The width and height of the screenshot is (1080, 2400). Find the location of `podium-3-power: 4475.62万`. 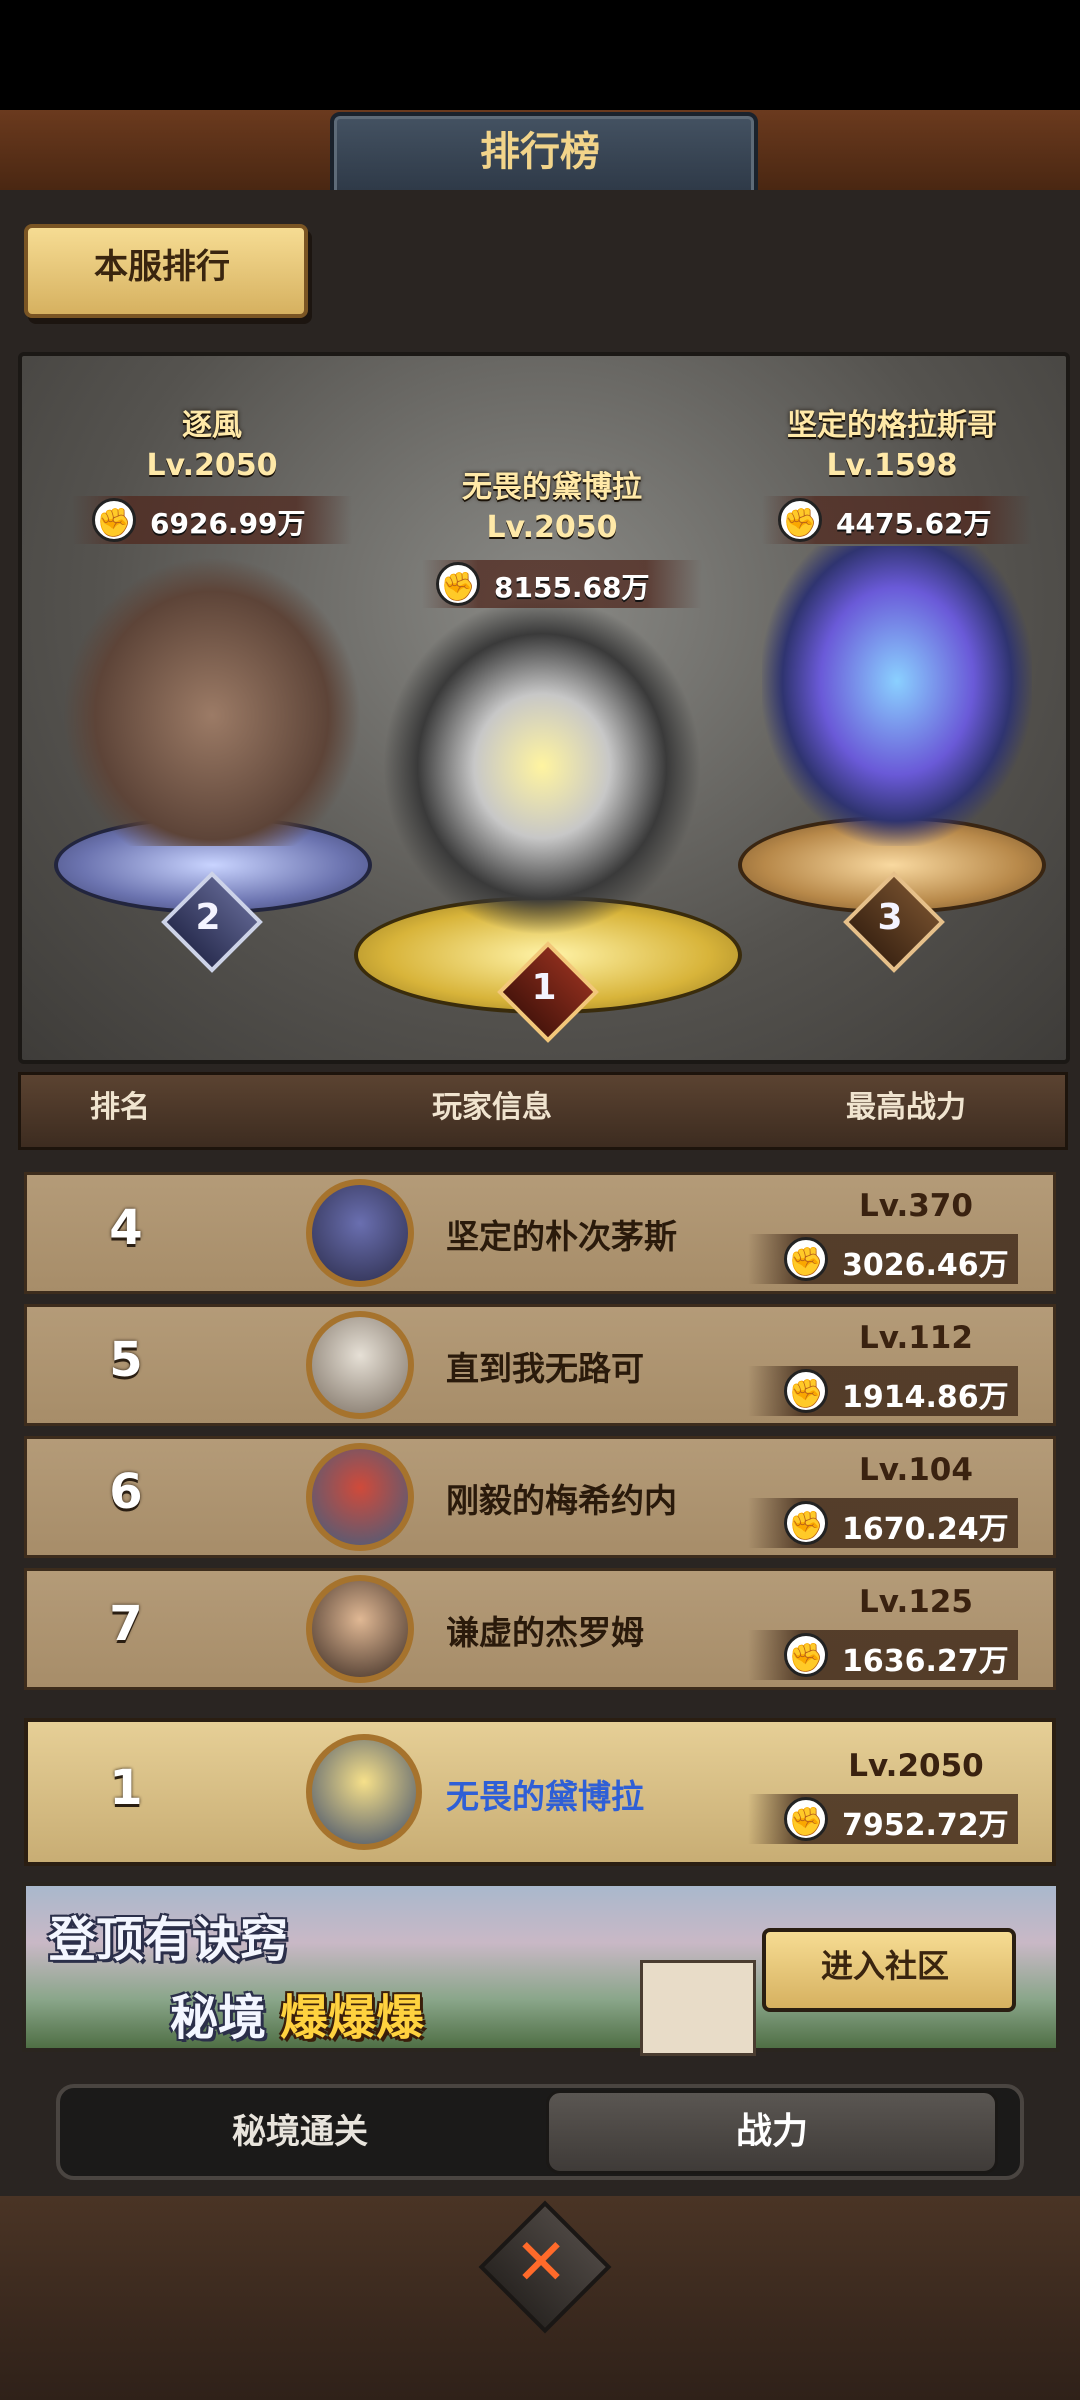

podium-3-power: 4475.62万 is located at coordinates (914, 523).